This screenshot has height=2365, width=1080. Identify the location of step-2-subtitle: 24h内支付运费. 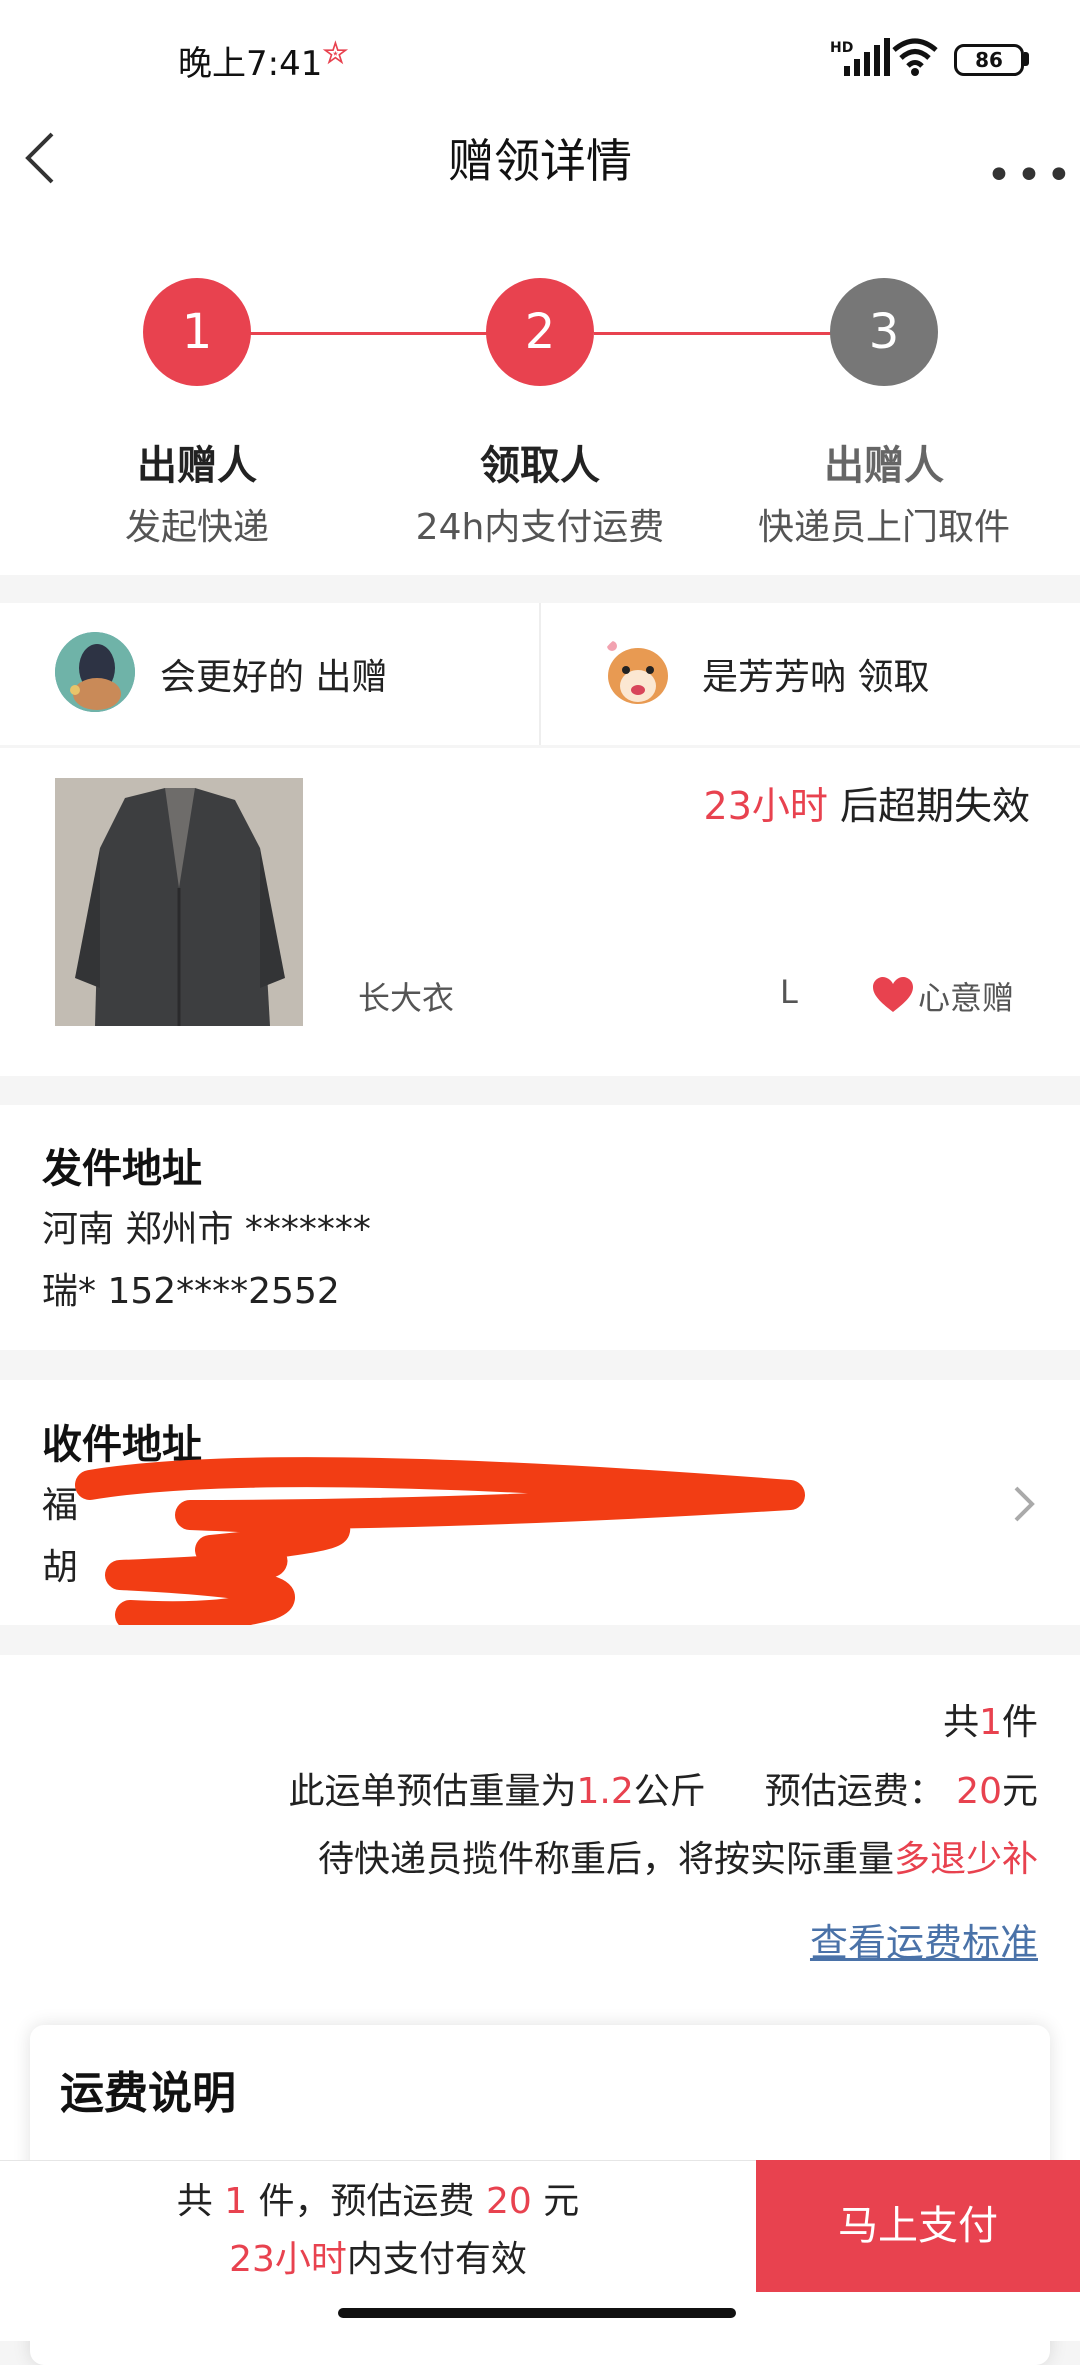
(540, 527).